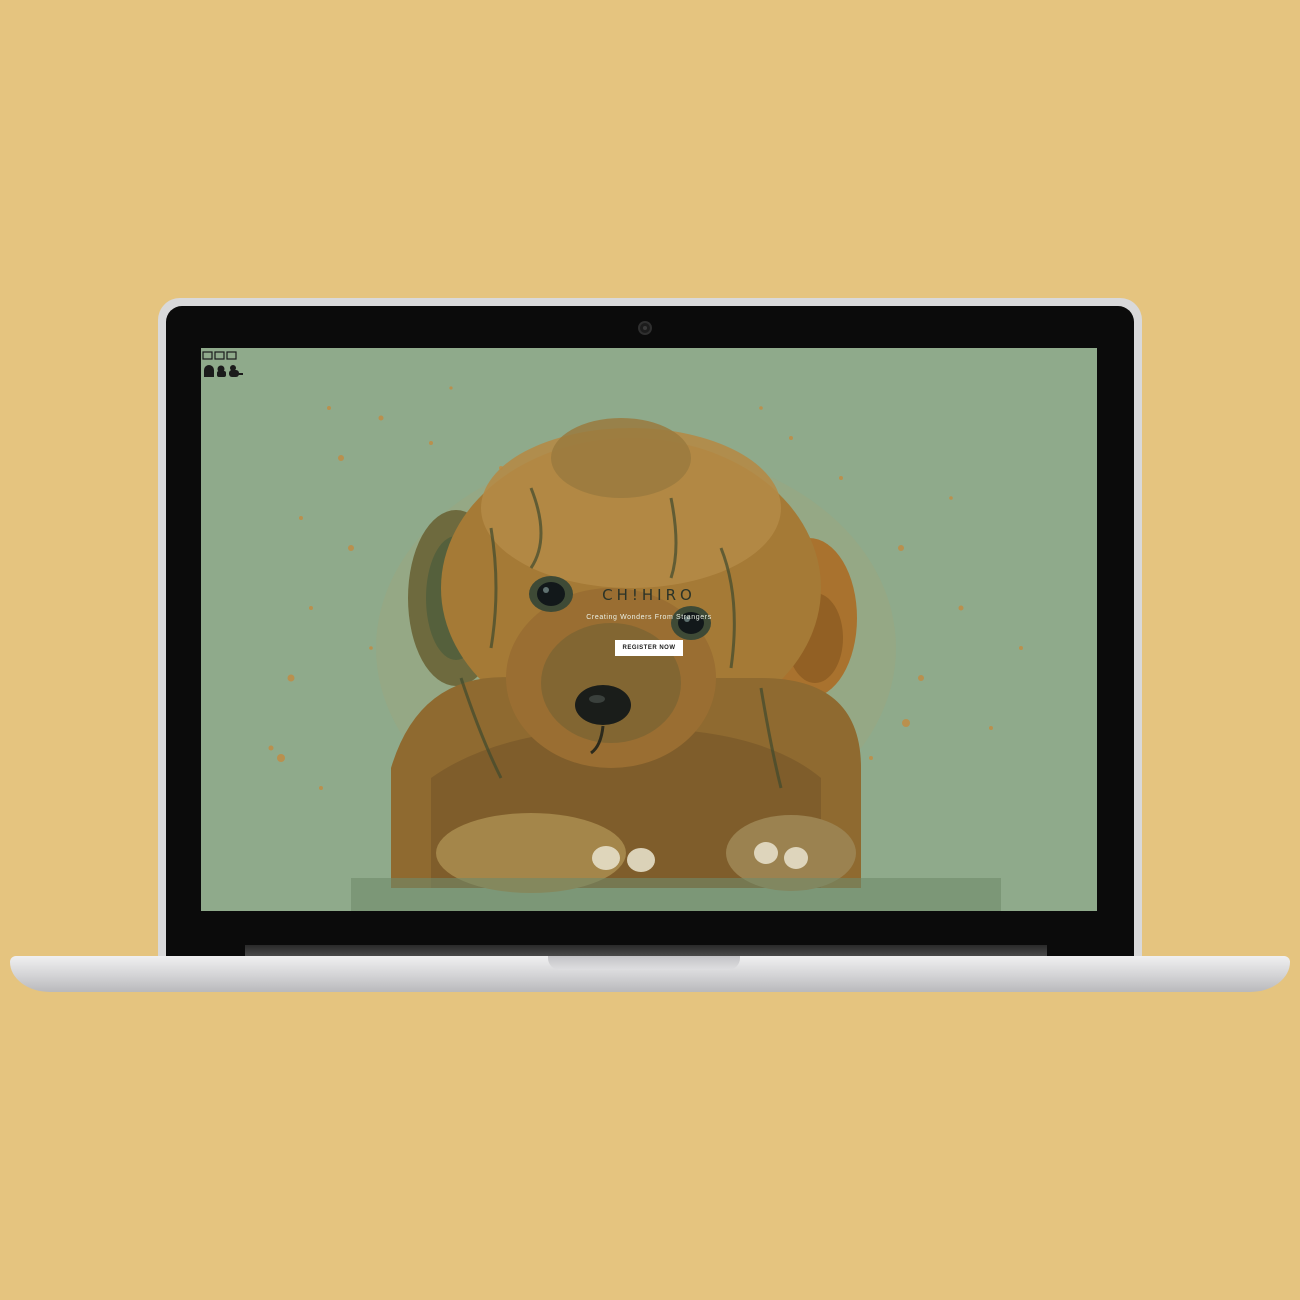  I want to click on logo-icon, so click(222, 364).